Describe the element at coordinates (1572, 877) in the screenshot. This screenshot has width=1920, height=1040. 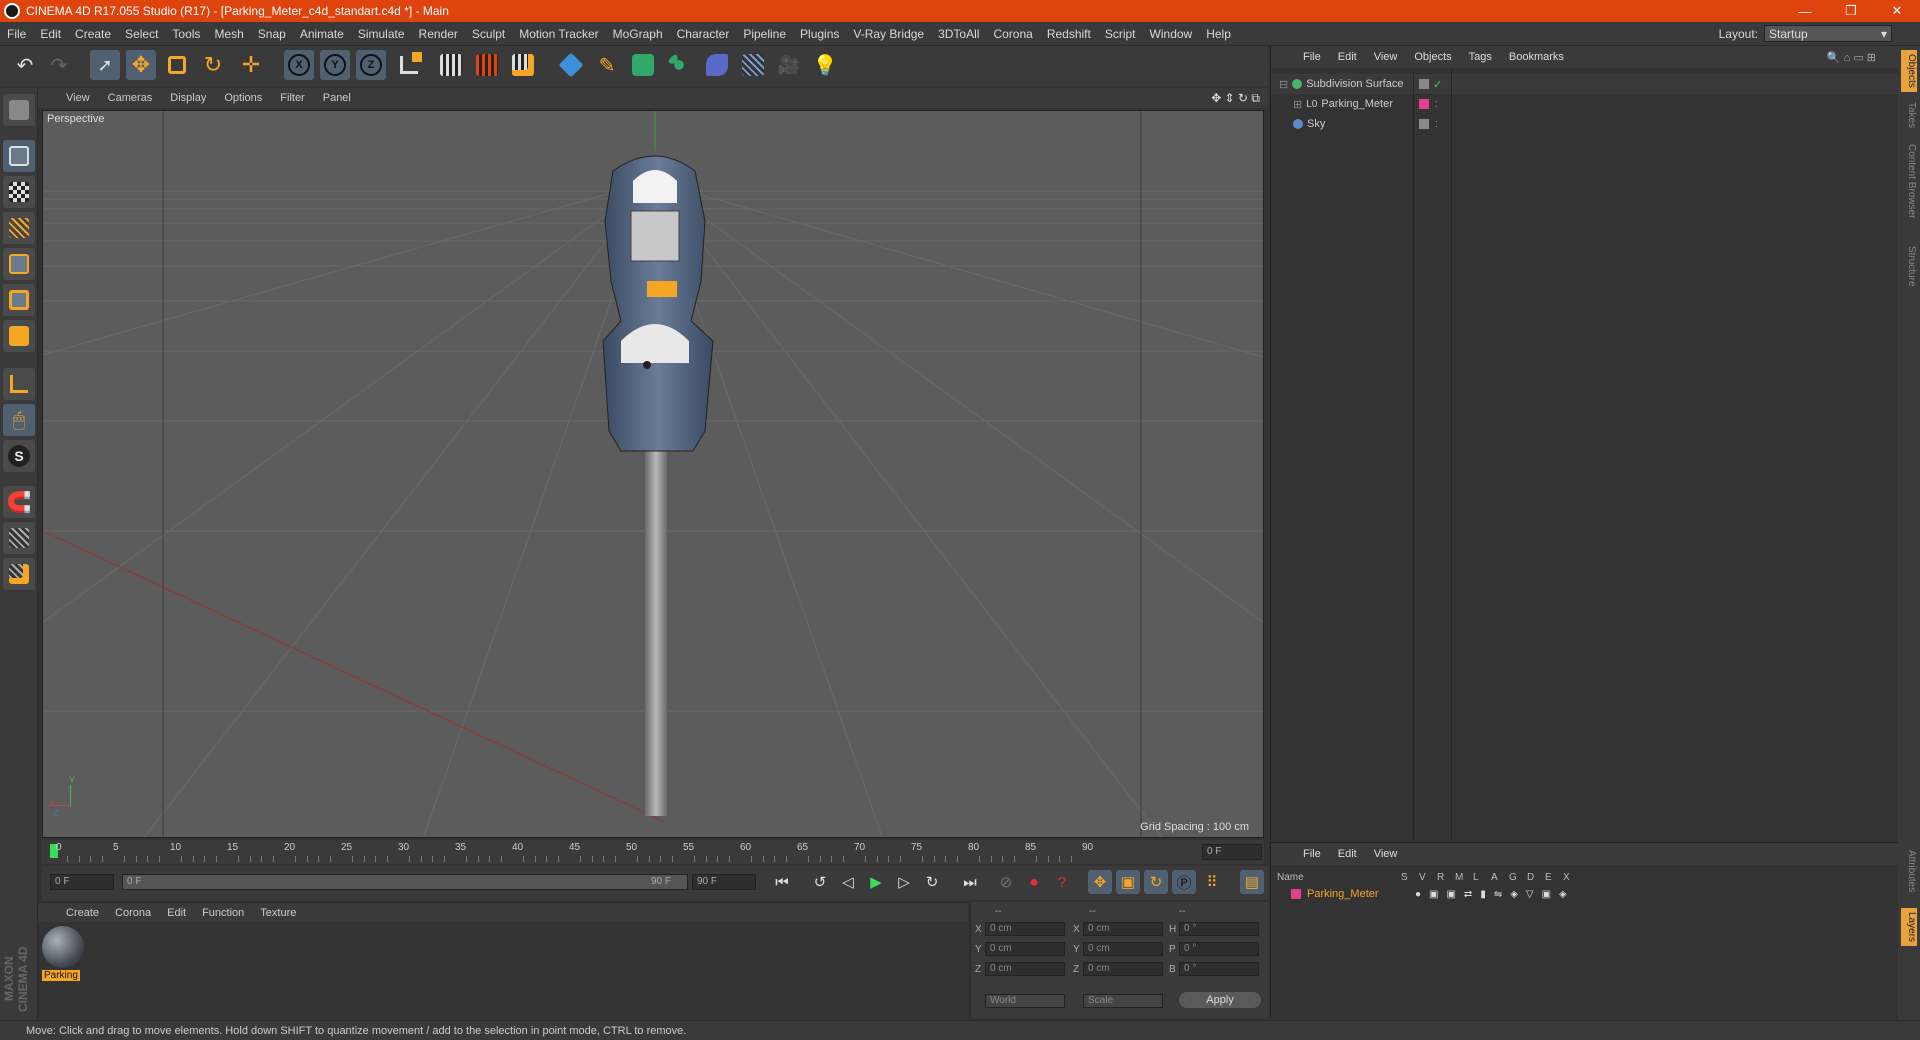
I see `layer-col-xref: X` at that location.